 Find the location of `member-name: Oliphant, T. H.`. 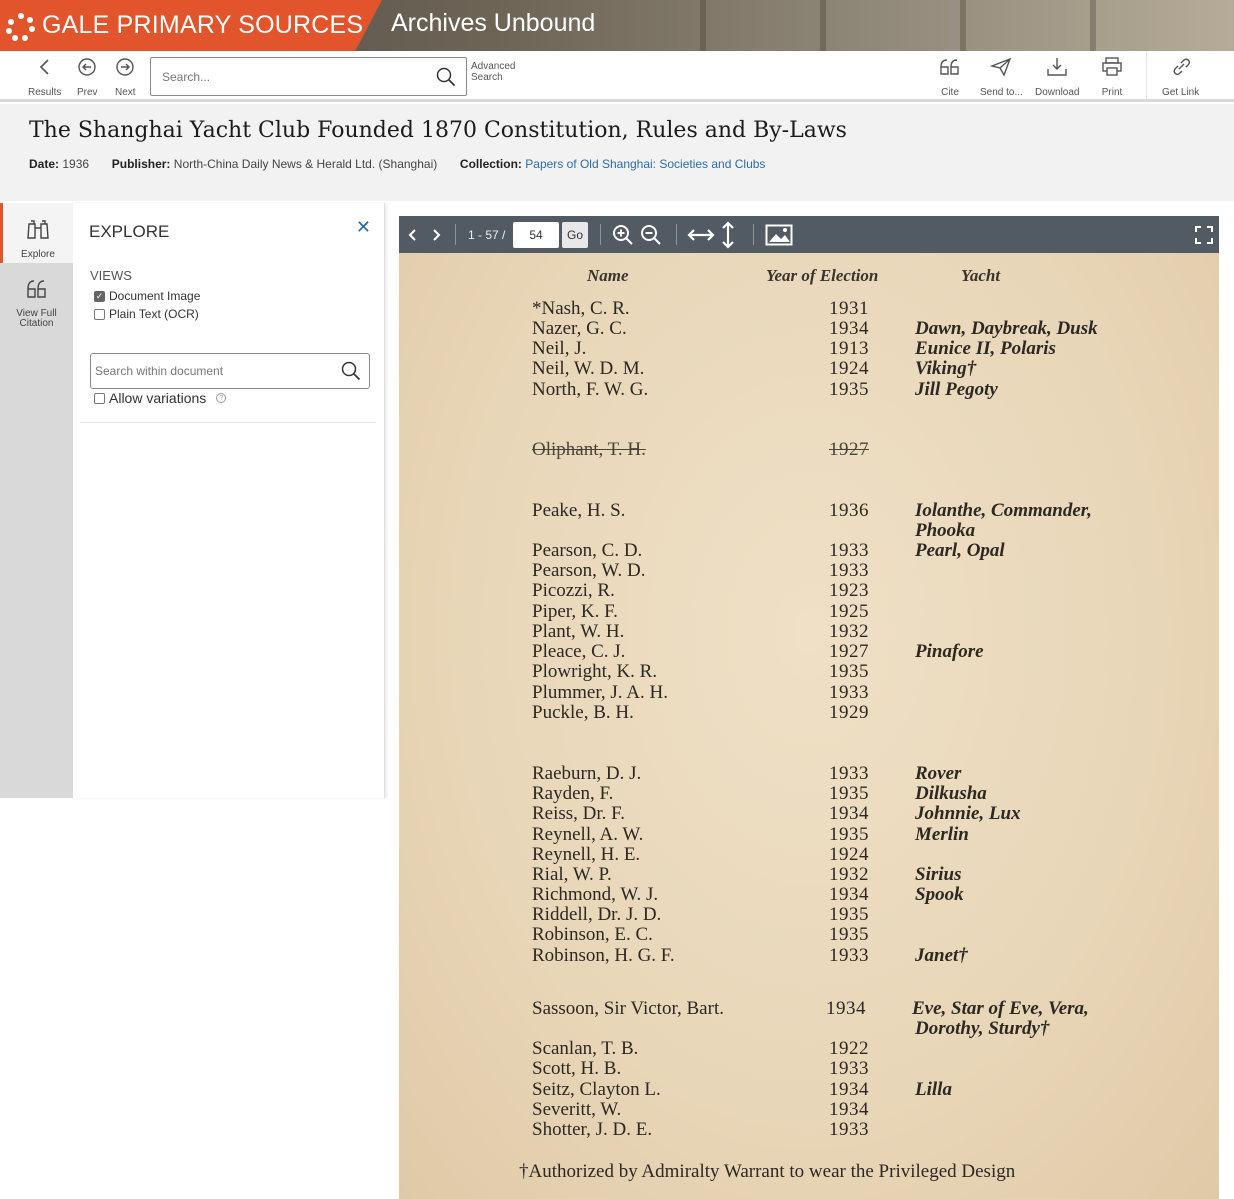

member-name: Oliphant, T. H. is located at coordinates (589, 449).